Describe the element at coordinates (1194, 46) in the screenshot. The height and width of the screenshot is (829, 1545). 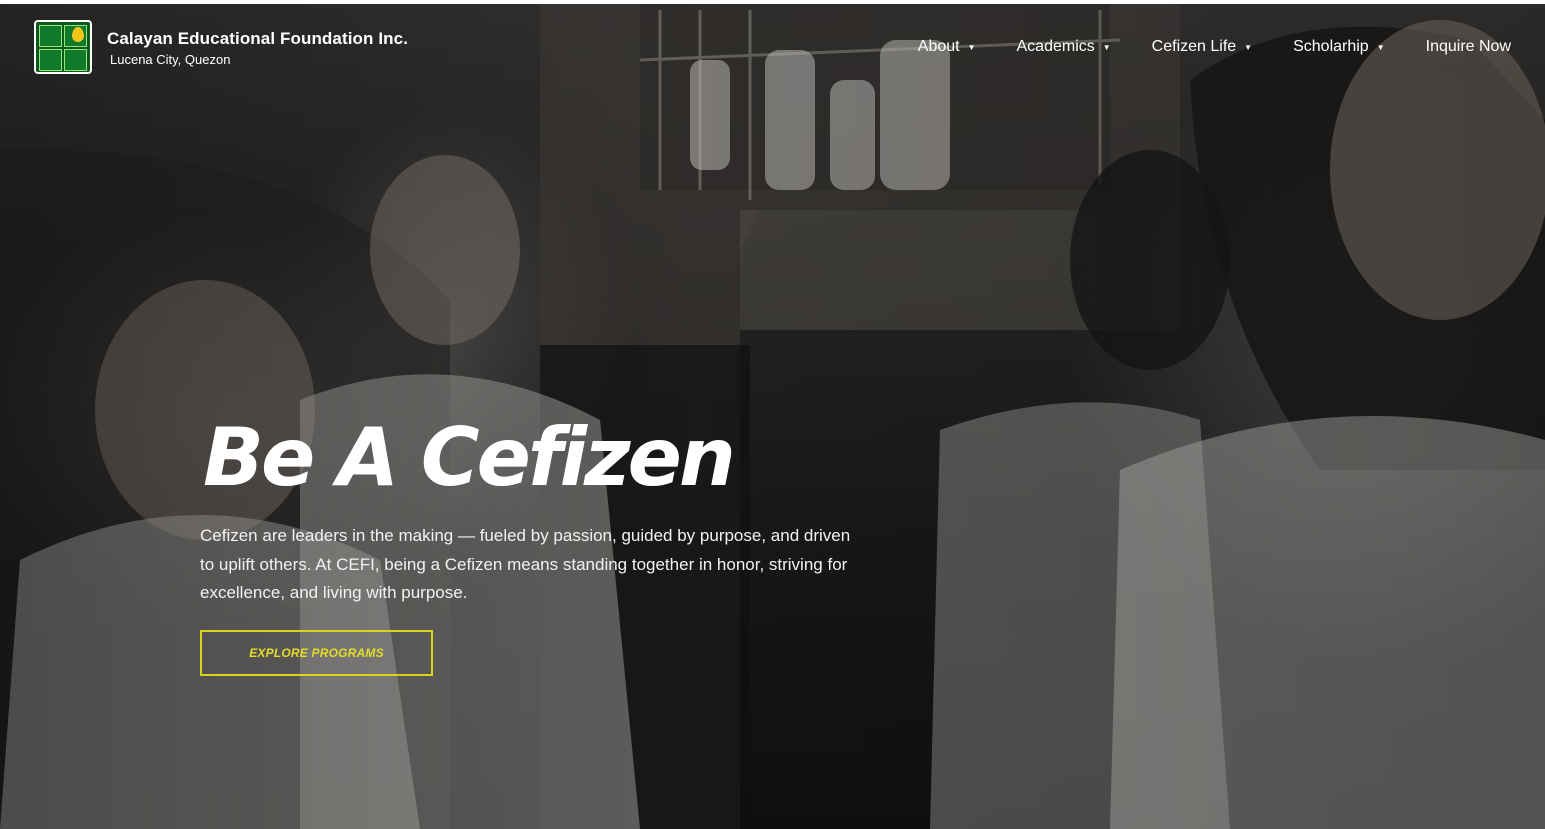
I see `nav-item-label: Cefizen Life` at that location.